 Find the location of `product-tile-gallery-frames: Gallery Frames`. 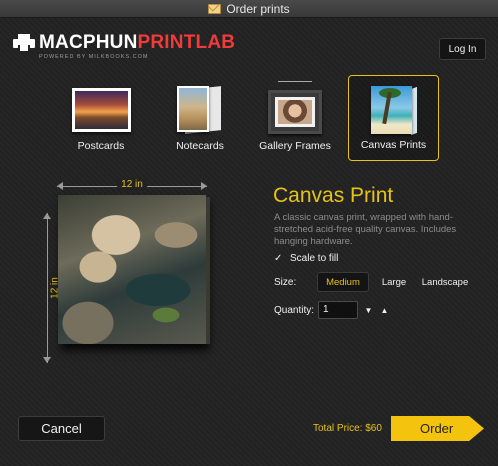

product-tile-gallery-frames: Gallery Frames is located at coordinates (295, 118).